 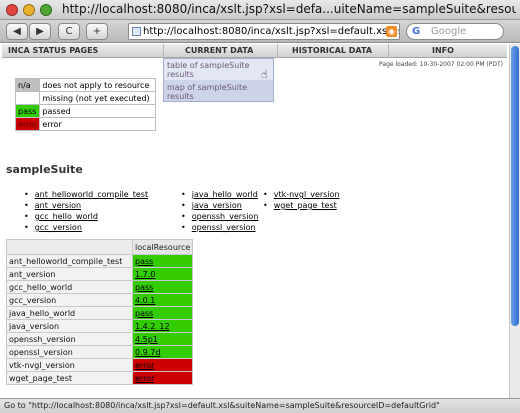 I want to click on test-link: wget_page_test, so click(x=305, y=205).